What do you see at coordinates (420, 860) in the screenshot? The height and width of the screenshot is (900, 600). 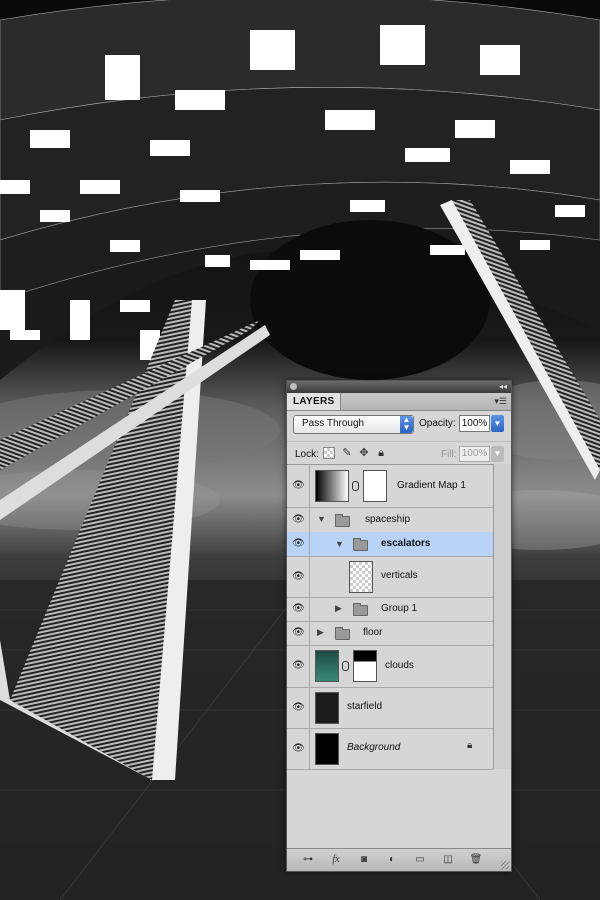 I see `new-group-icon: ▭` at bounding box center [420, 860].